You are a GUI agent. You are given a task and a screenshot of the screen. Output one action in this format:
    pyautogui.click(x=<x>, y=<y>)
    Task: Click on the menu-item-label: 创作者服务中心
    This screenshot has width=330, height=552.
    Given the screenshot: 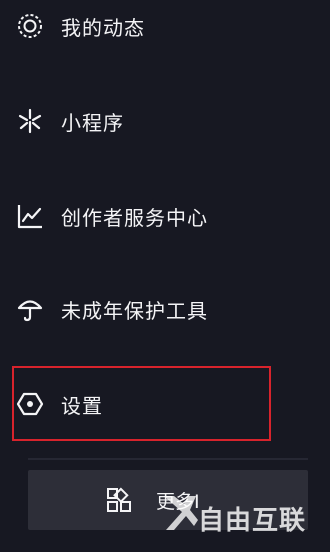 What is the action you would take?
    pyautogui.click(x=134, y=217)
    